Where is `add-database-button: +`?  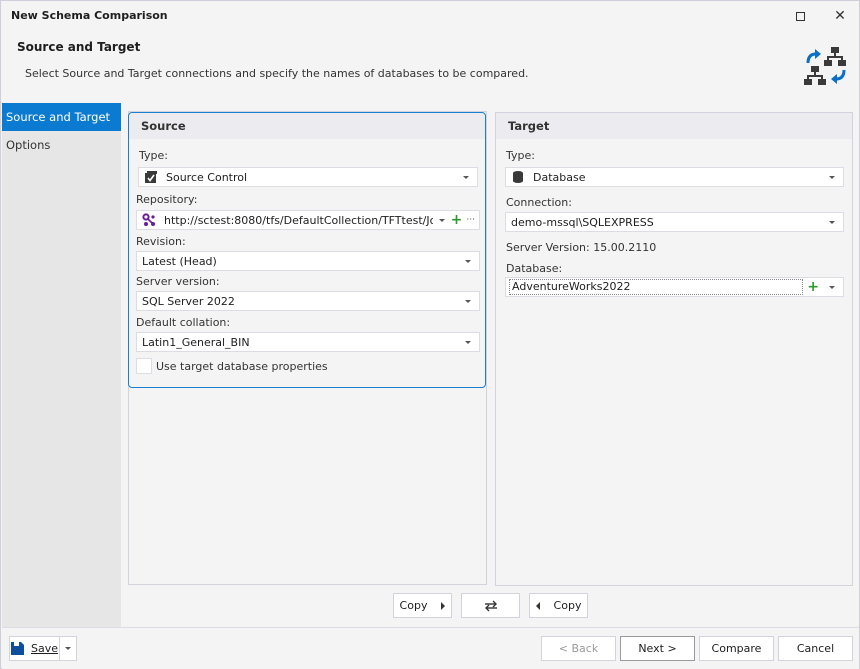 add-database-button: + is located at coordinates (813, 287).